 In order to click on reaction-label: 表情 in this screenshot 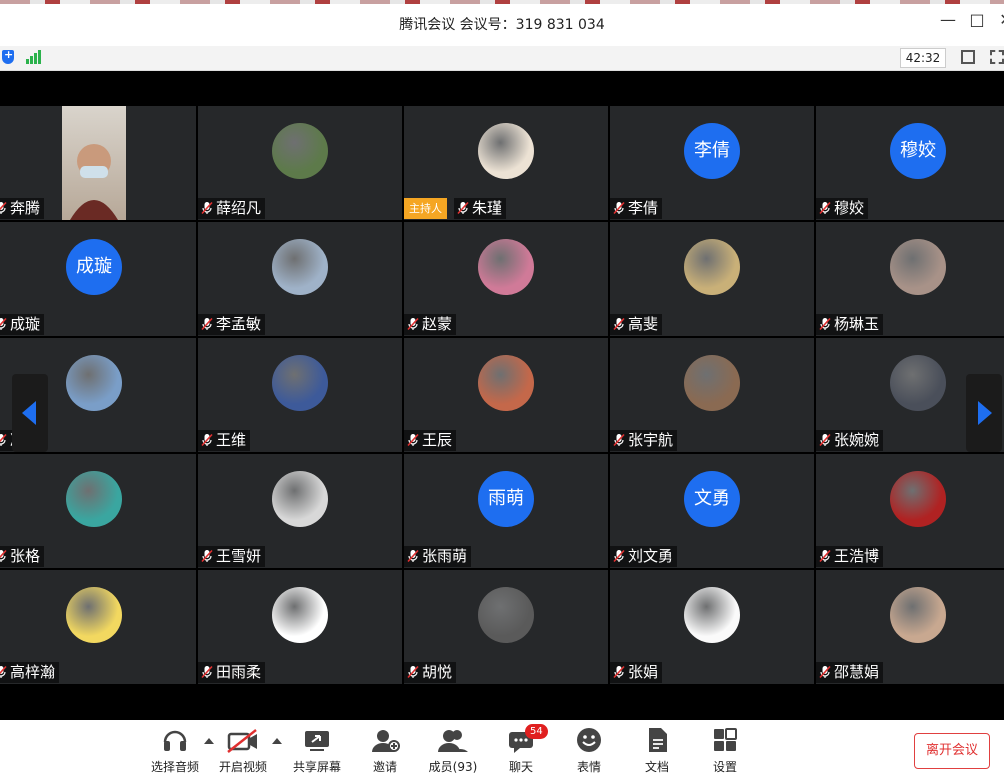, I will do `click(588, 767)`.